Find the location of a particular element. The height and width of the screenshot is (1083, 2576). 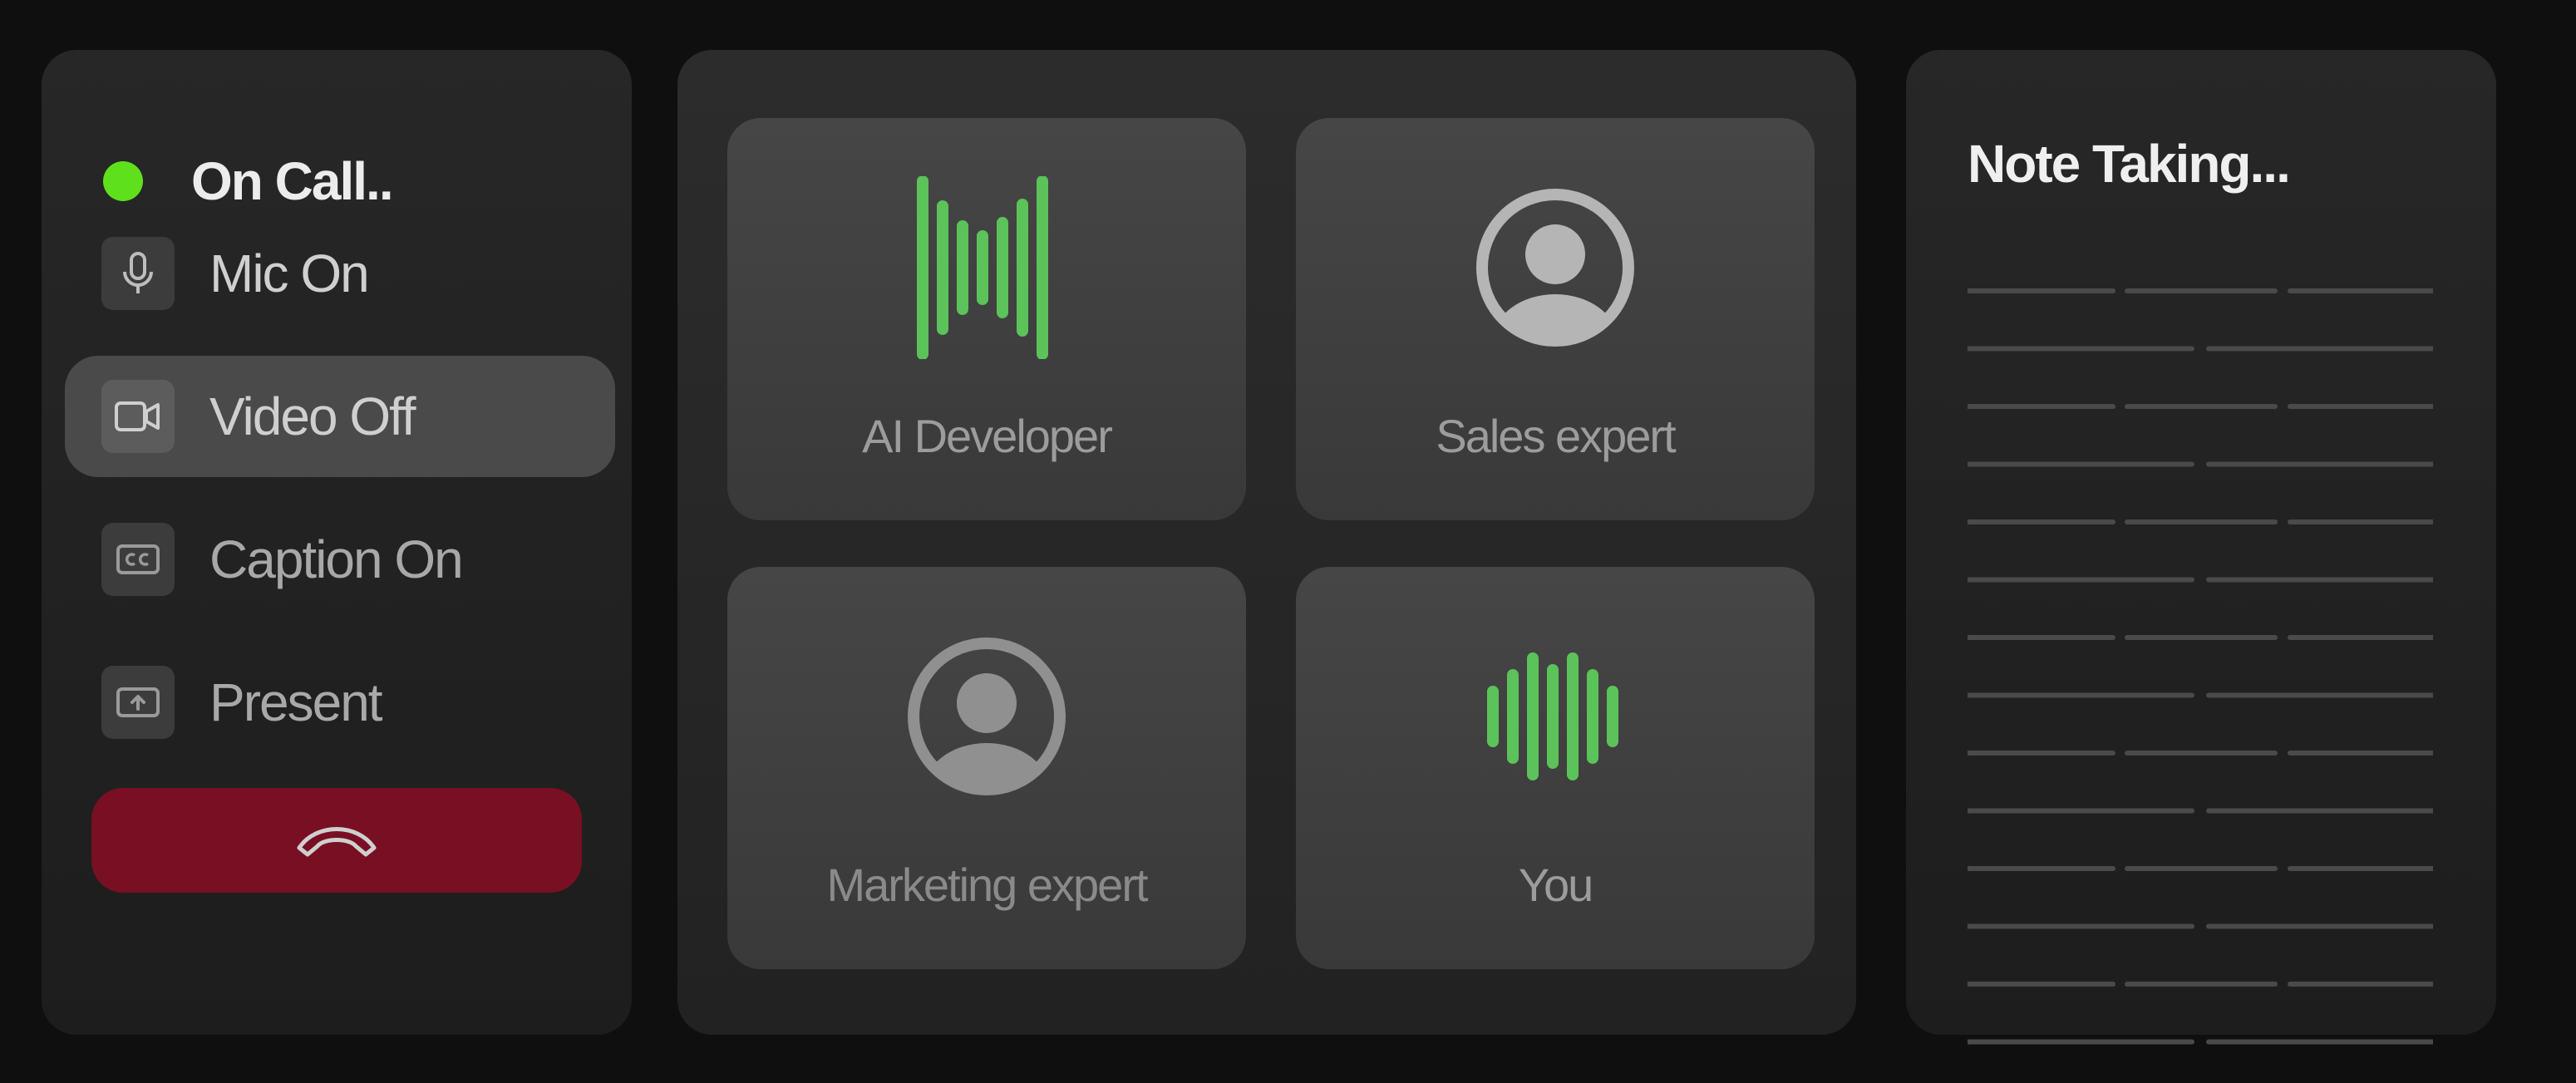

participant-name: You is located at coordinates (1556, 885).